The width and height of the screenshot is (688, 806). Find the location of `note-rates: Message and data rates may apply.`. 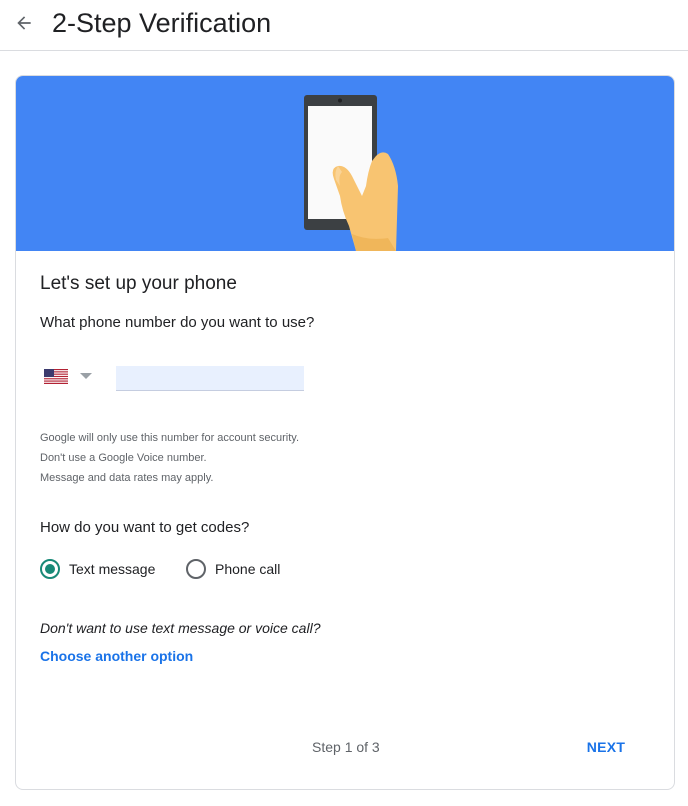

note-rates: Message and data rates may apply. is located at coordinates (127, 478).